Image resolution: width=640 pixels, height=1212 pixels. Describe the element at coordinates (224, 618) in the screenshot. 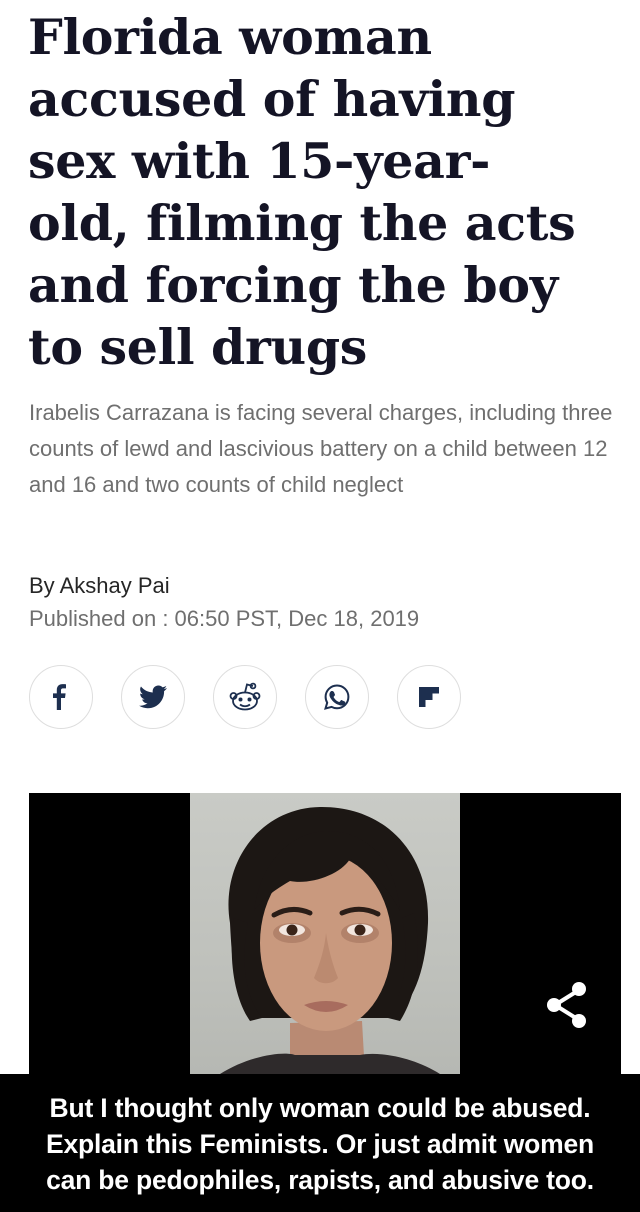

I see `publish-date: Published on : 06:50 PST, Dec 18, 2019` at that location.